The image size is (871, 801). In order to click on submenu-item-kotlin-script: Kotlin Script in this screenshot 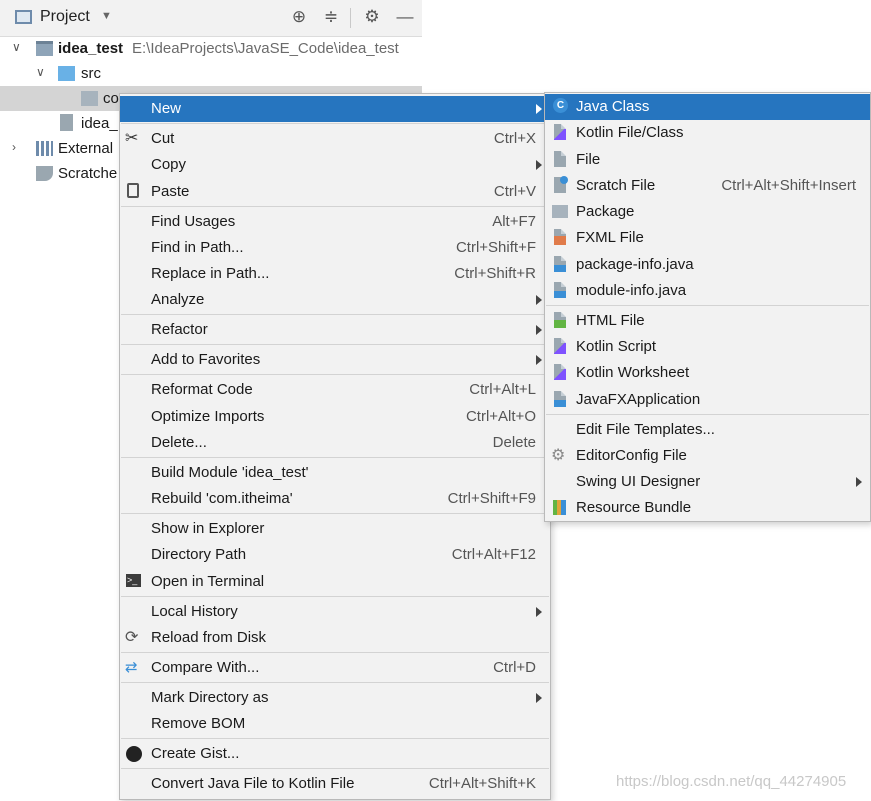, I will do `click(707, 347)`.